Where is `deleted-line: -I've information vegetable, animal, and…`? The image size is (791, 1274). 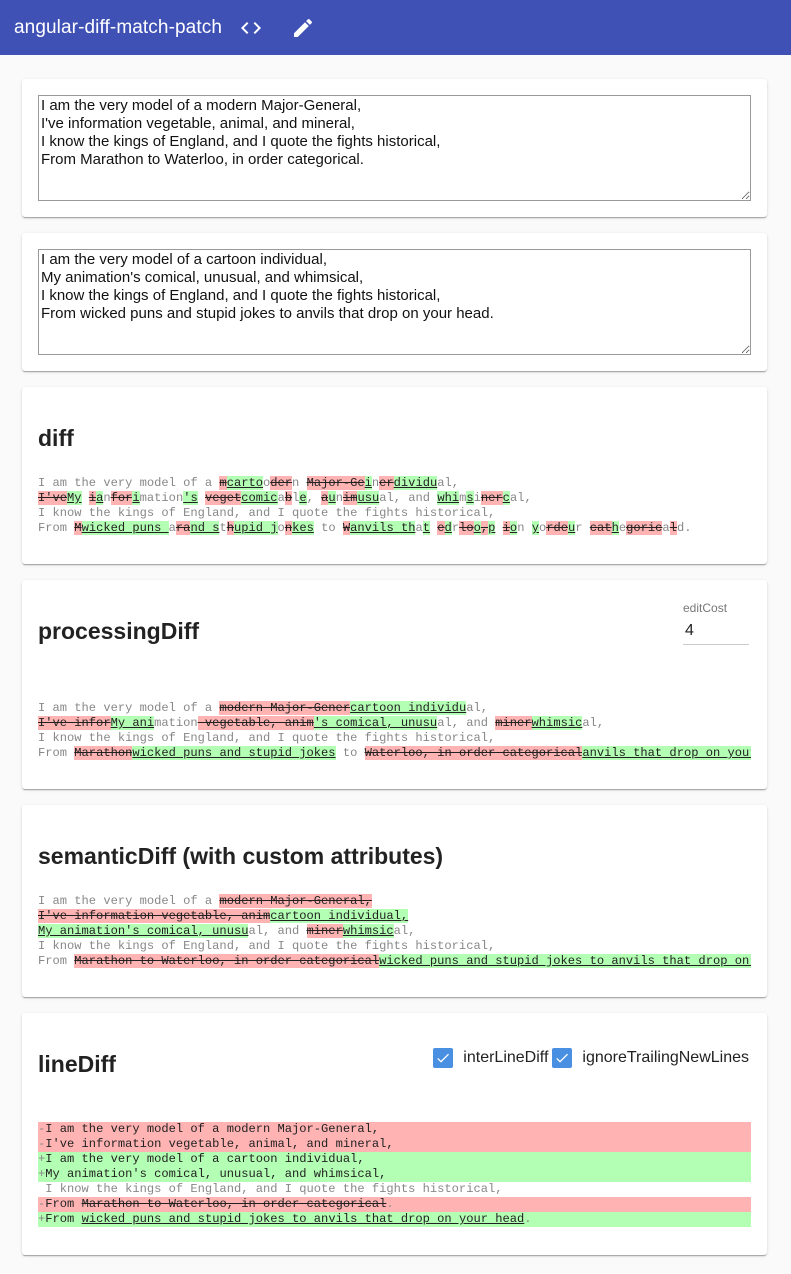
deleted-line: -I've information vegetable, animal, and… is located at coordinates (394, 1144).